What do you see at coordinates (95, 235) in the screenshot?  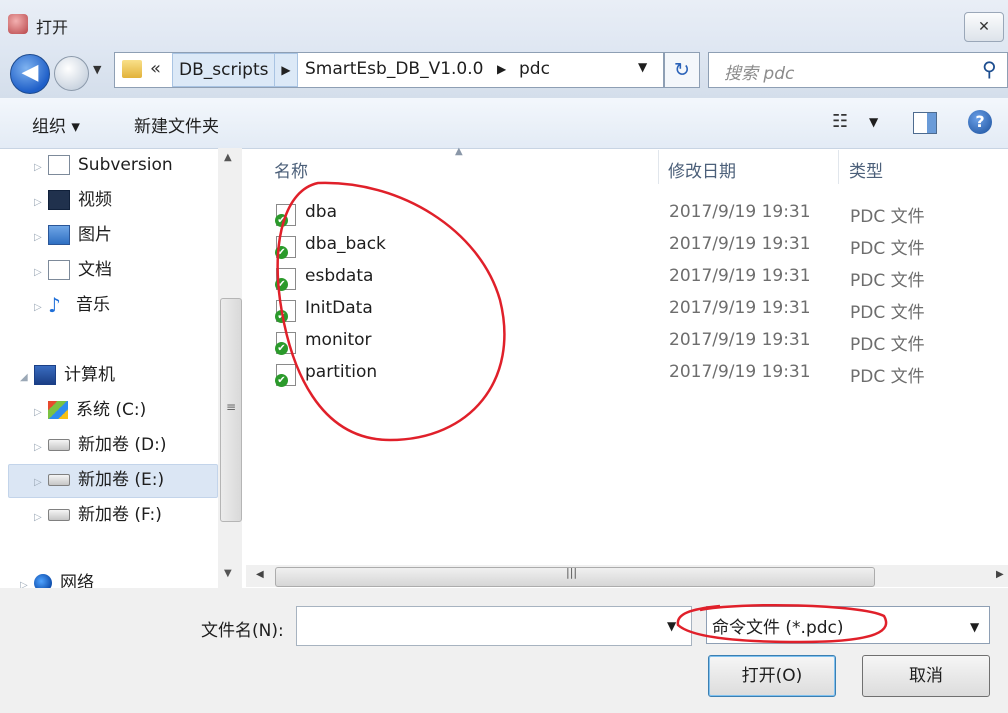 I see `sidebar-item-label: 图片` at bounding box center [95, 235].